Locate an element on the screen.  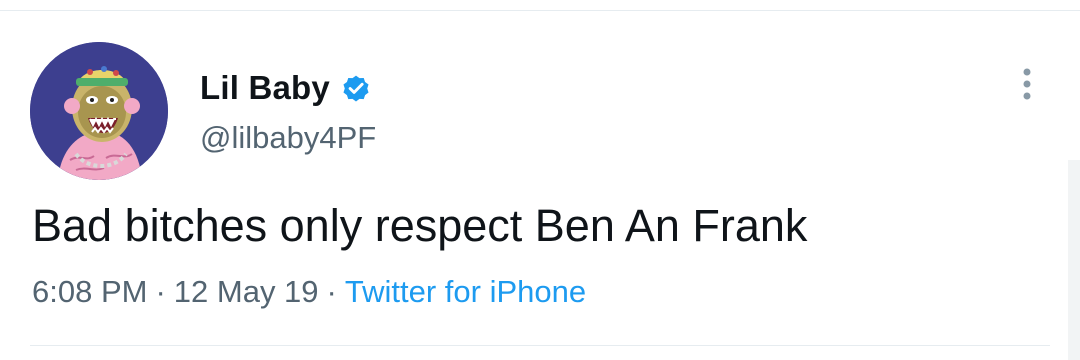
tweet-meta: 6:08 PM · 12 May 19 · Twitter for iPhone is located at coordinates (309, 292).